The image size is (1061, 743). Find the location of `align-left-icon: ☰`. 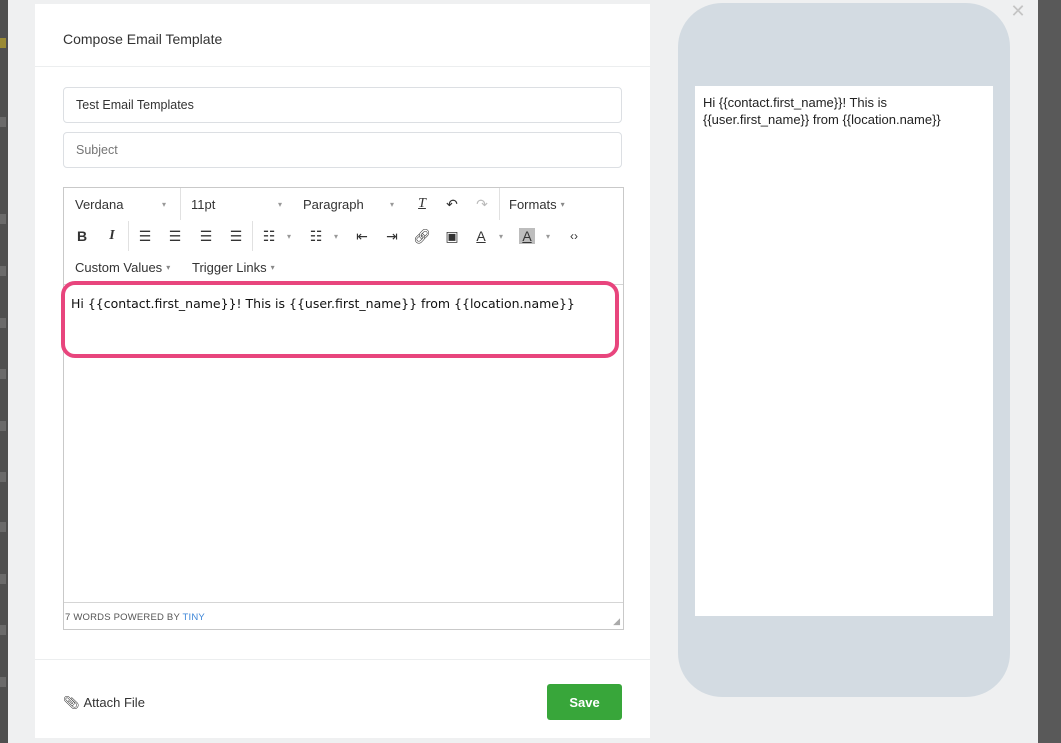

align-left-icon: ☰ is located at coordinates (145, 236).